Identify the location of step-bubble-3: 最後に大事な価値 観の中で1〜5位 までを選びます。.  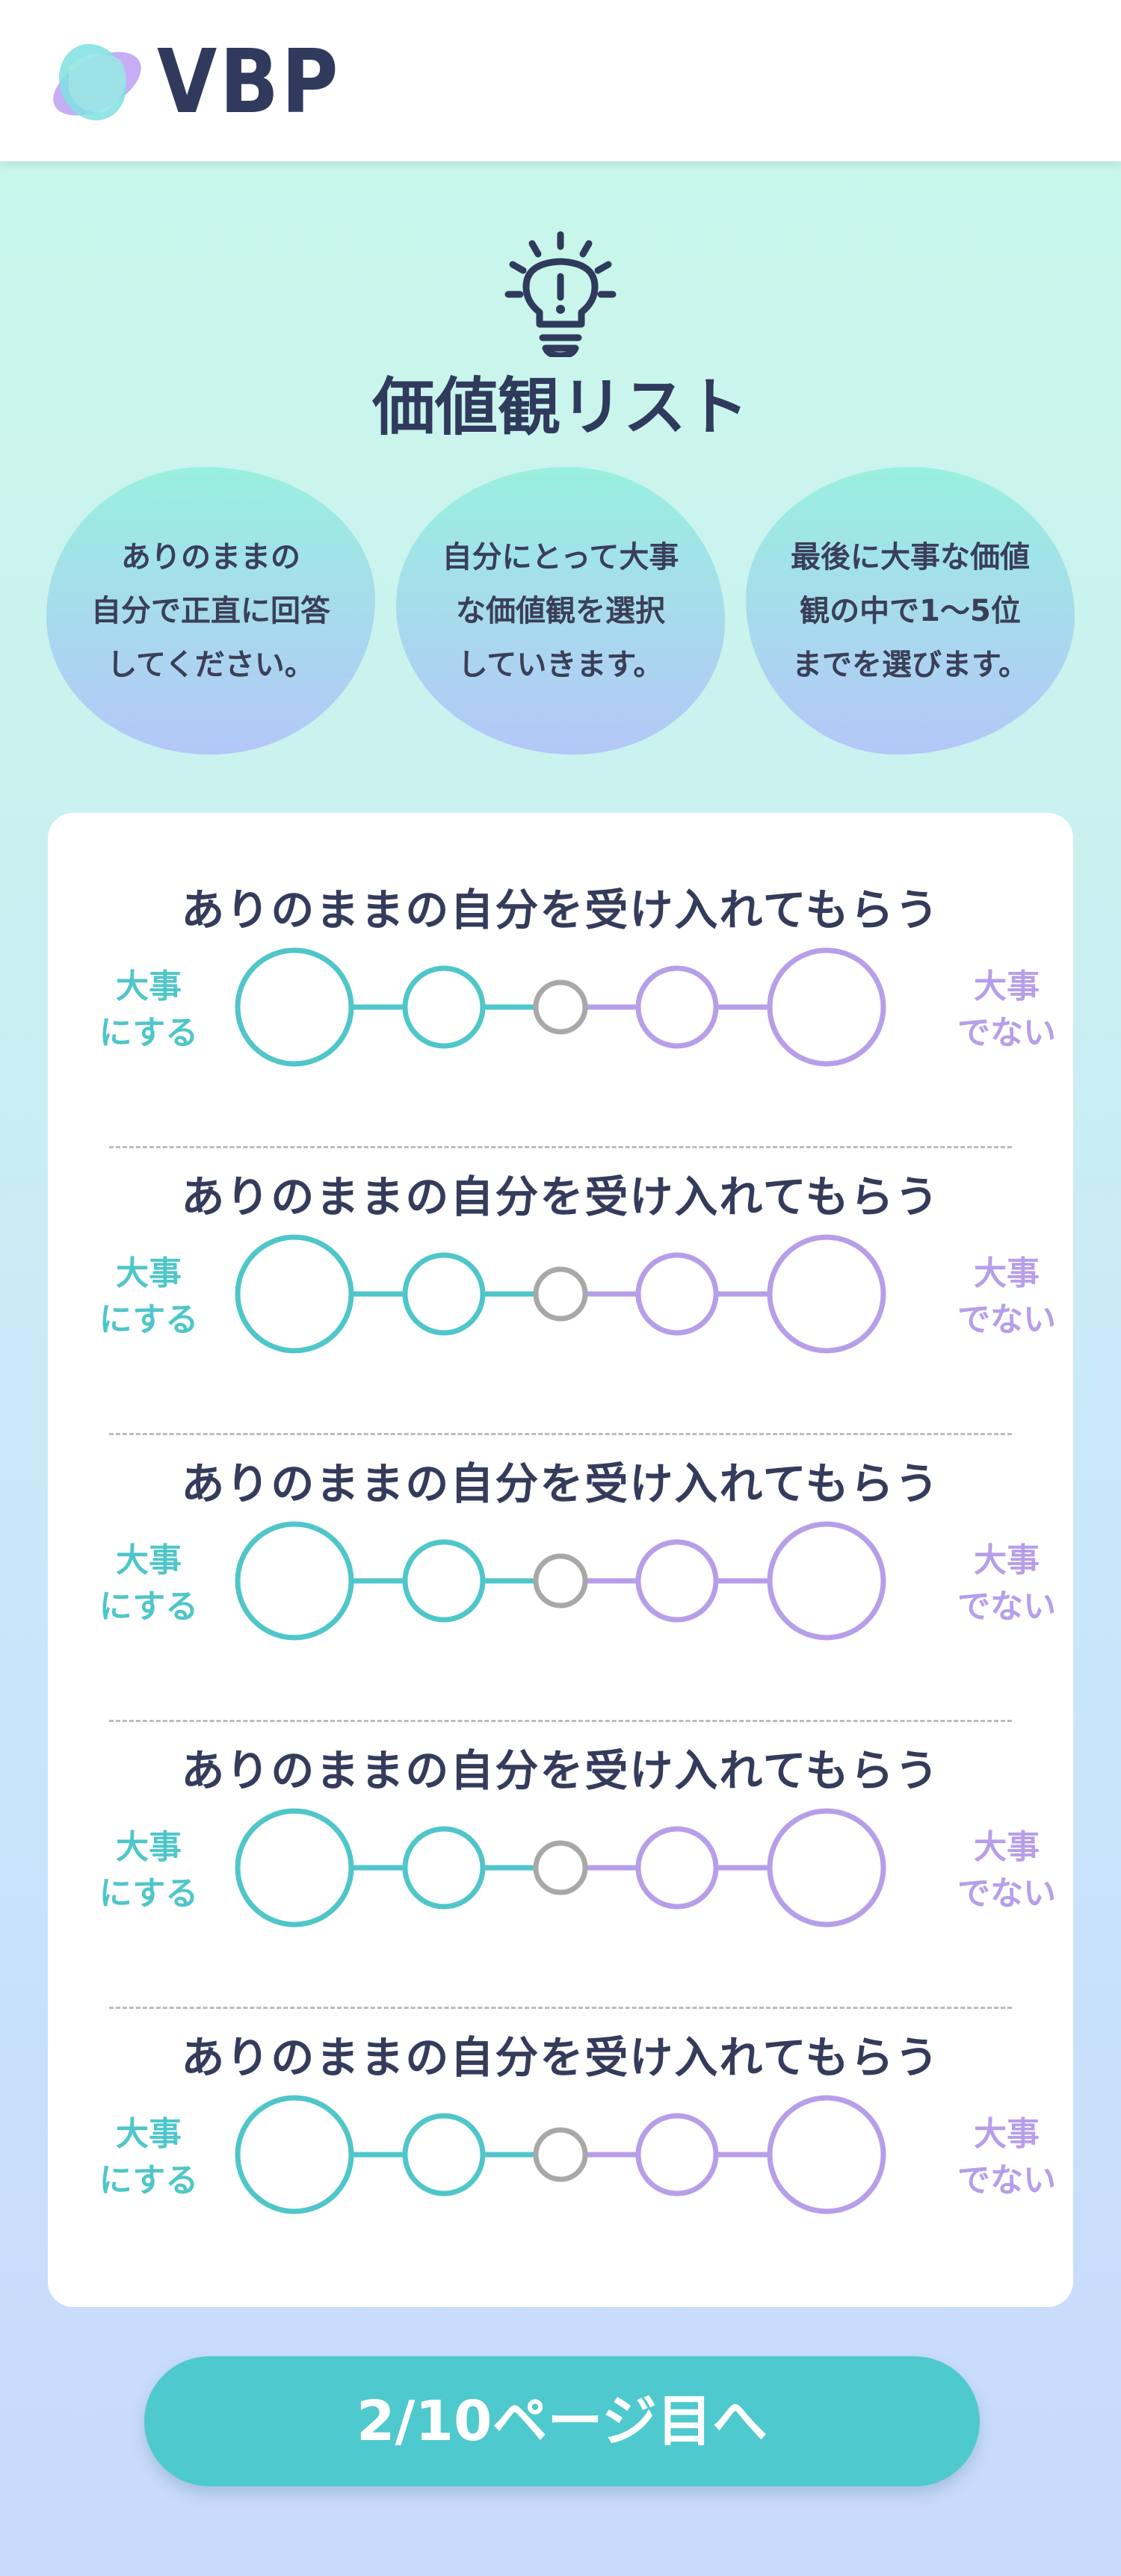
(910, 611).